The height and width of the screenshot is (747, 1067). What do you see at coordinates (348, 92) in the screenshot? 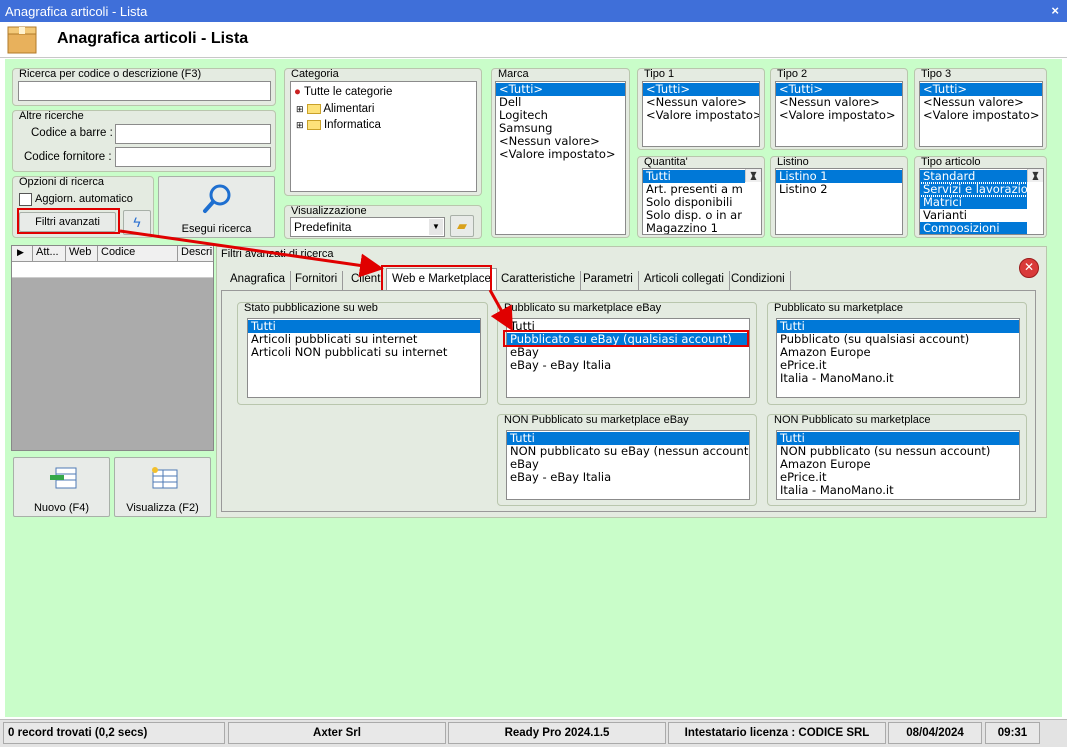
I see `category-root-label: Tutte le categorie` at bounding box center [348, 92].